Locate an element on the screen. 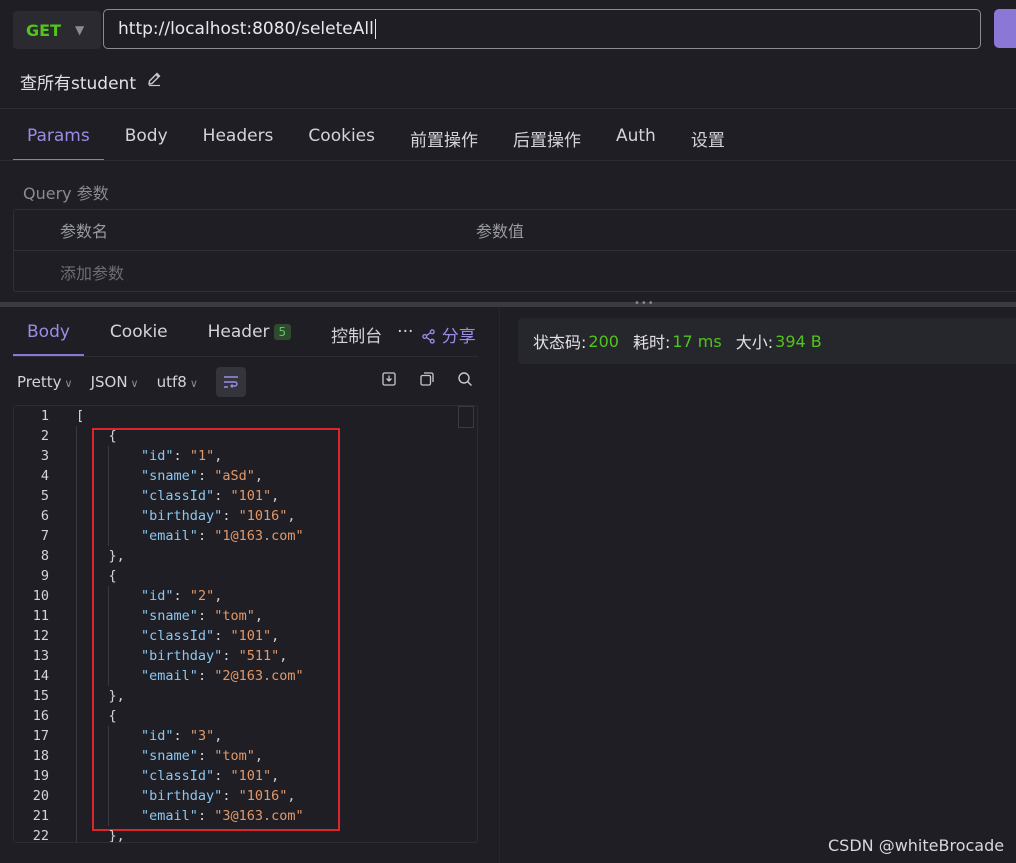  search-icon is located at coordinates (465, 381).